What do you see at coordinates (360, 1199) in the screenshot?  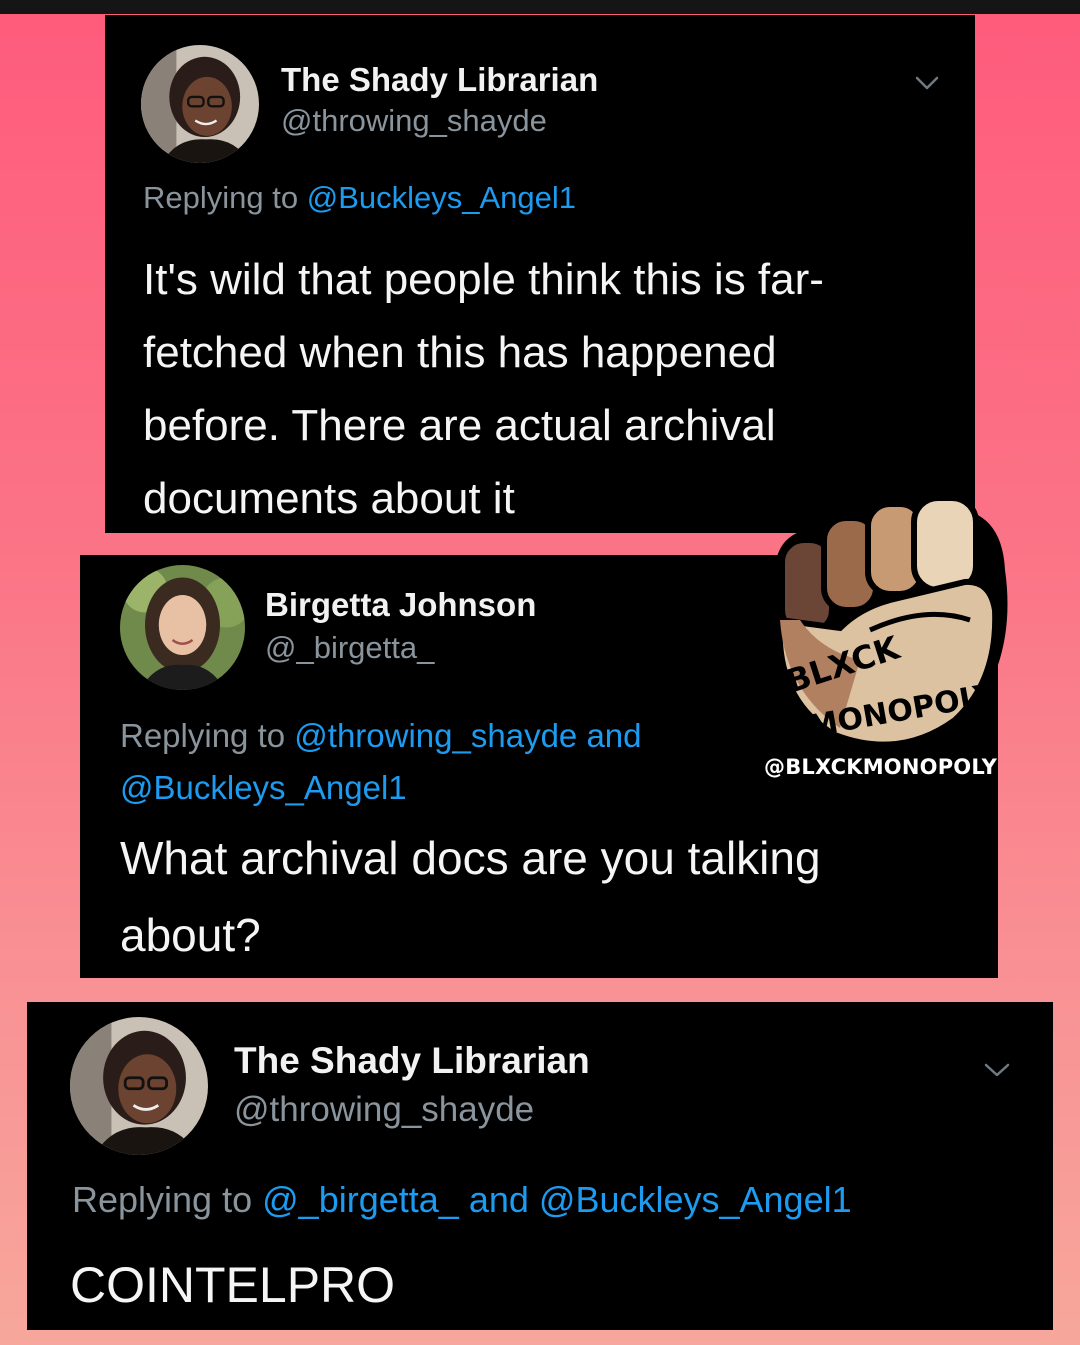 I see `mention-link: @_birgetta_` at bounding box center [360, 1199].